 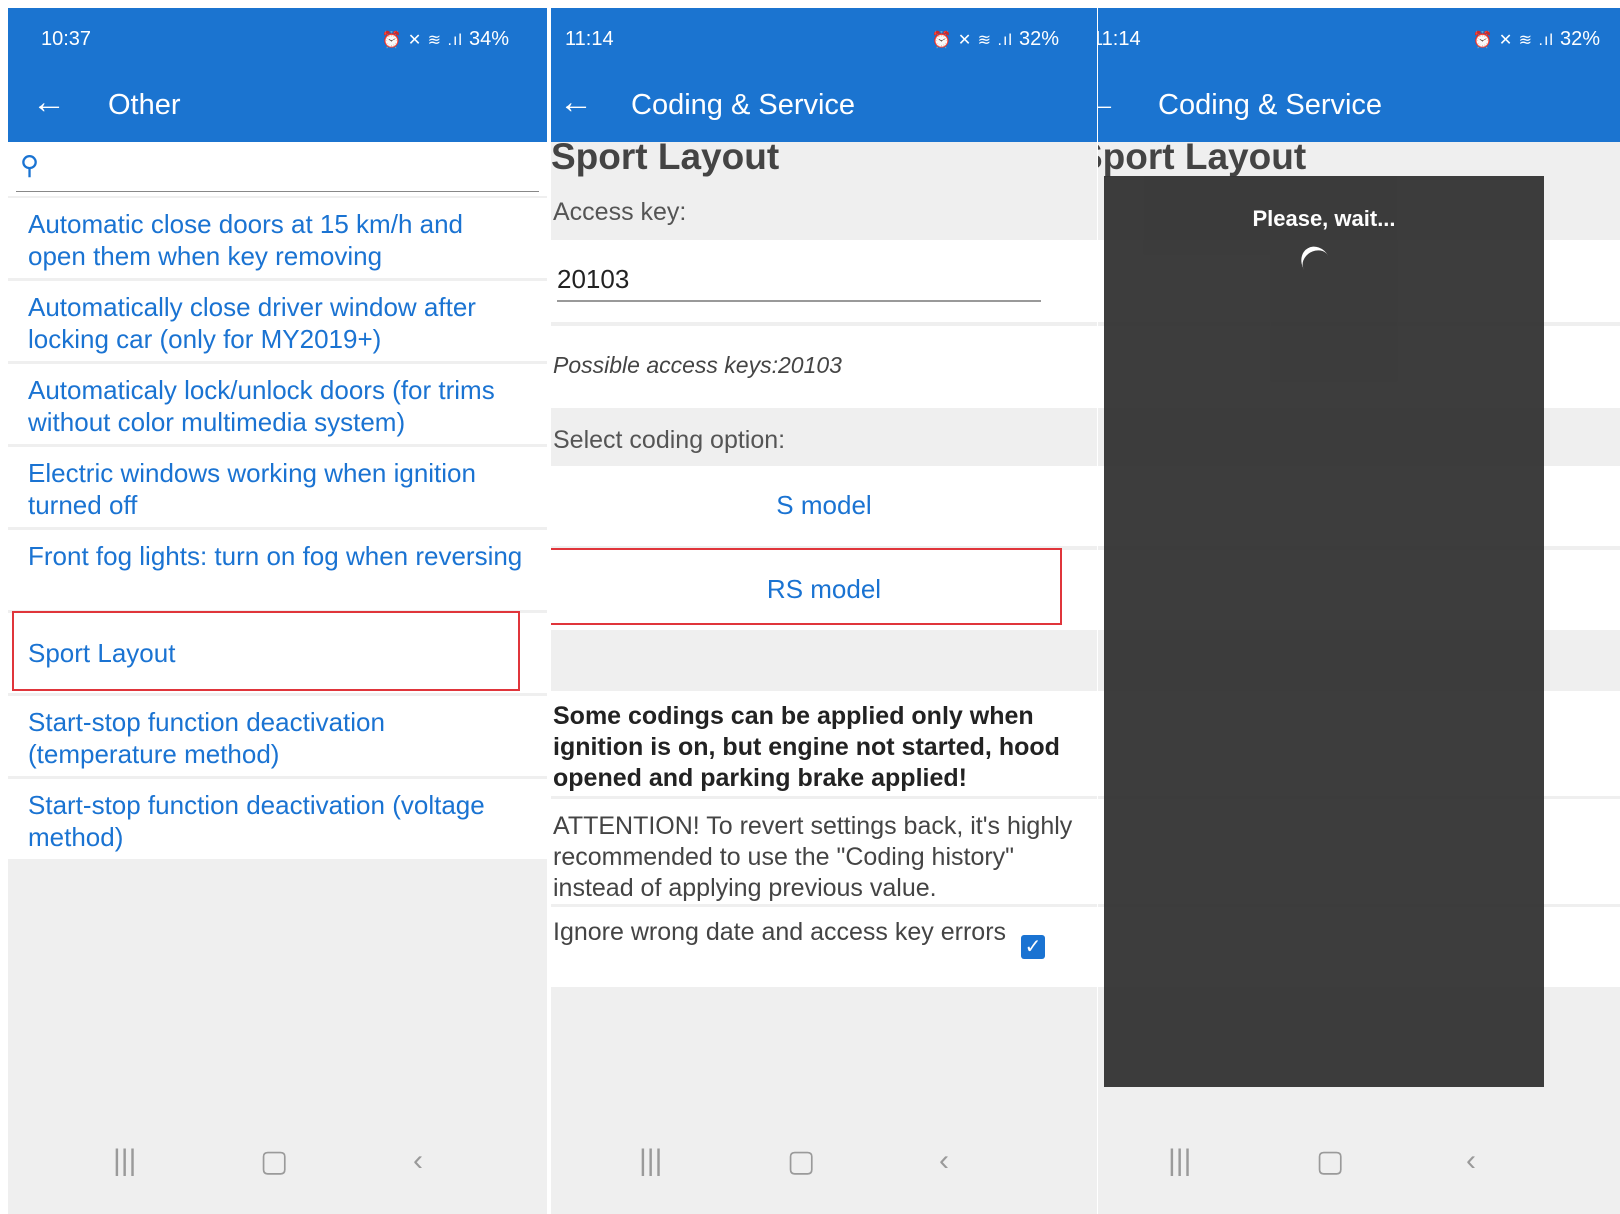 I want to click on input-underline, so click(x=799, y=301).